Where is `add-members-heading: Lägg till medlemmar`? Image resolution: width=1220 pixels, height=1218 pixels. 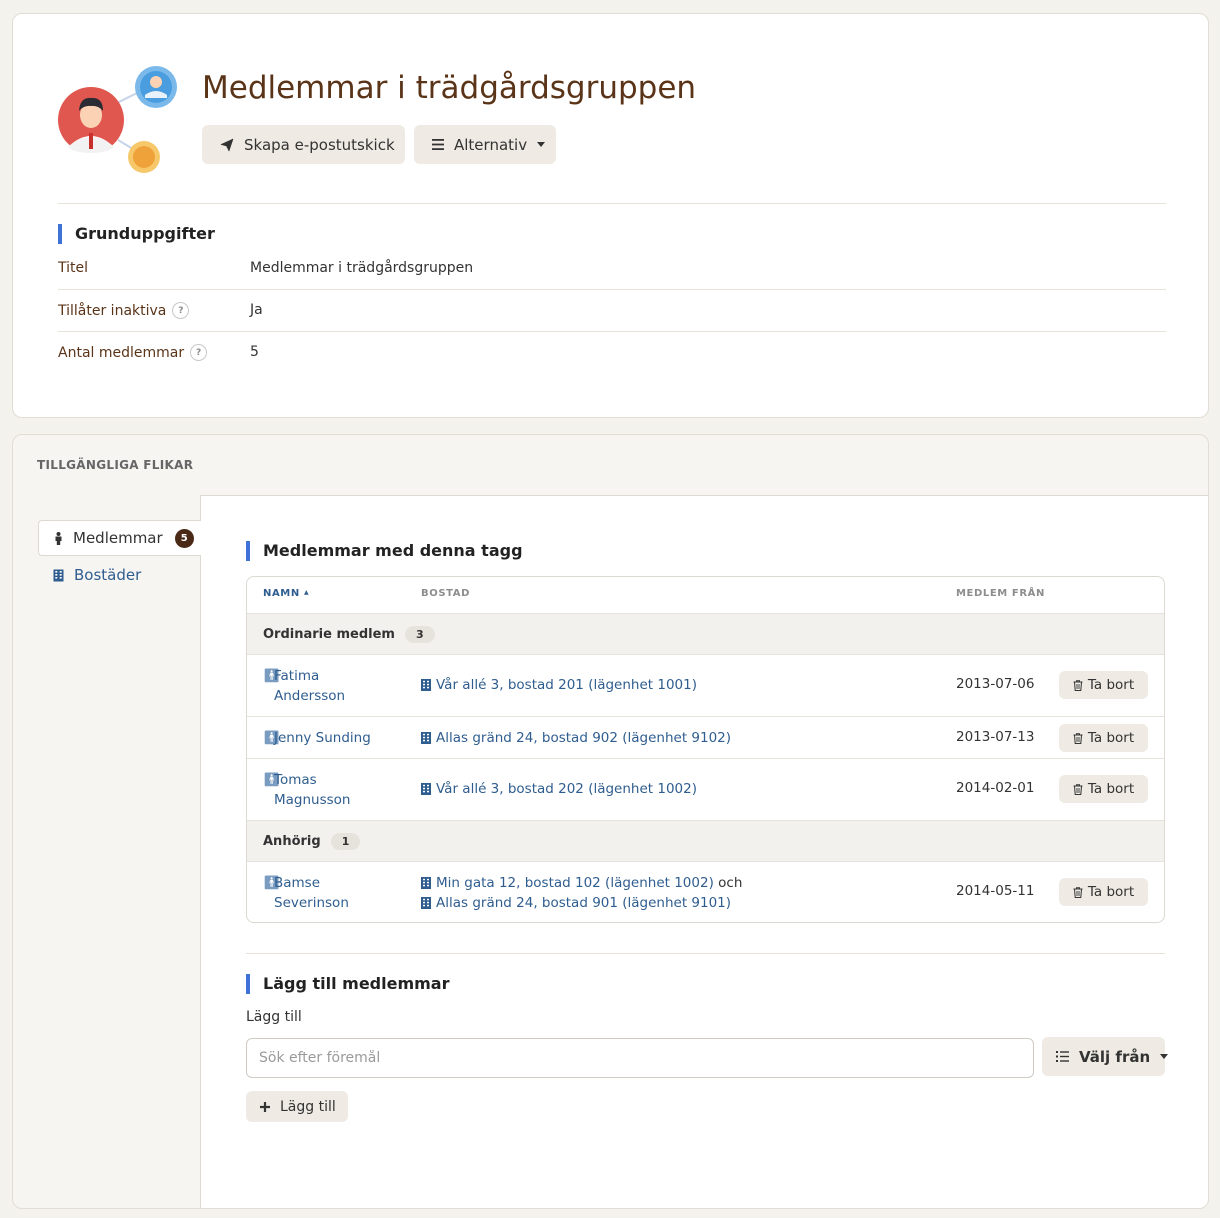
add-members-heading: Lägg till medlemmar is located at coordinates (347, 984).